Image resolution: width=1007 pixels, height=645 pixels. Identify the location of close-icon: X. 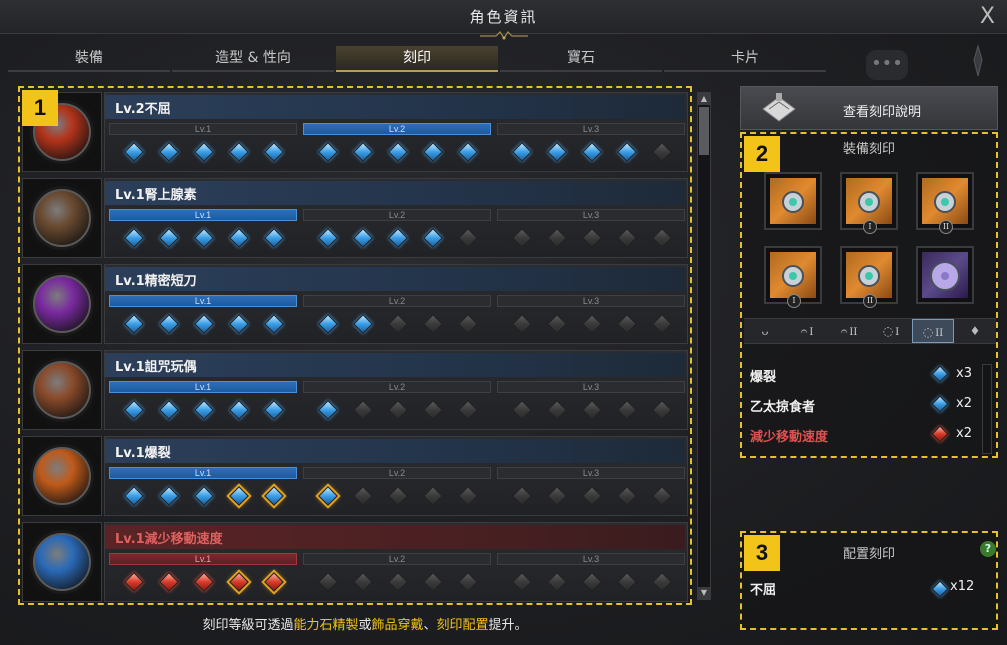
(987, 16).